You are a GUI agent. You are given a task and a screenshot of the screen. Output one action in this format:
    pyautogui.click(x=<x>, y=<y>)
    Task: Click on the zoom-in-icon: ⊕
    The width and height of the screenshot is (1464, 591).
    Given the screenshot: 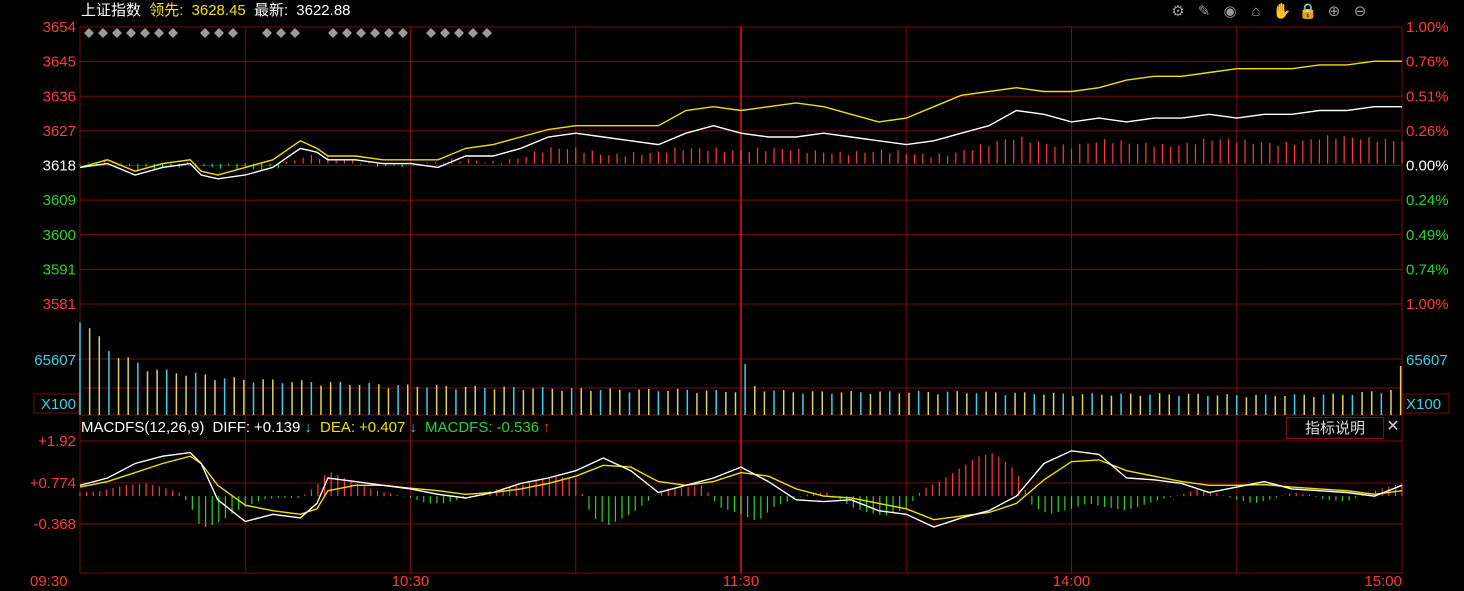 What is the action you would take?
    pyautogui.click(x=1334, y=11)
    